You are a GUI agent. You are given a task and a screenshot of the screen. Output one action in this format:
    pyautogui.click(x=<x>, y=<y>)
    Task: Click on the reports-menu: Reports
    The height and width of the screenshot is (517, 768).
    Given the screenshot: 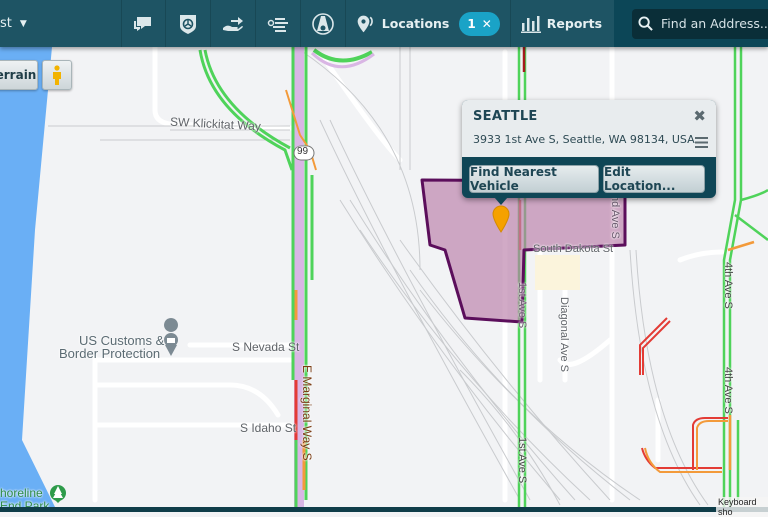 What is the action you would take?
    pyautogui.click(x=561, y=23)
    